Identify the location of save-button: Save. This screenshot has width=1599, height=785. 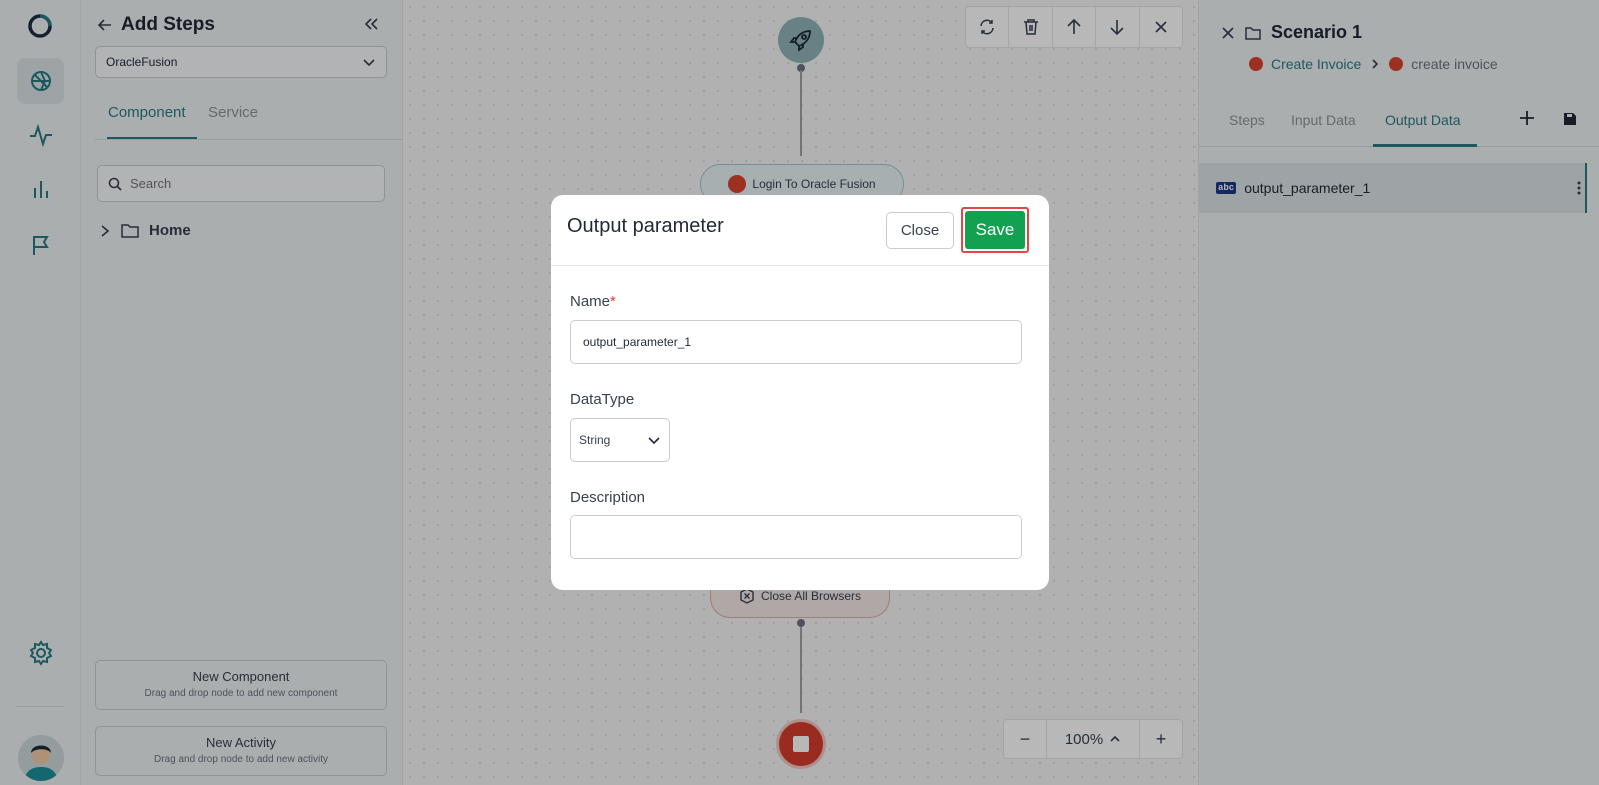
(995, 230).